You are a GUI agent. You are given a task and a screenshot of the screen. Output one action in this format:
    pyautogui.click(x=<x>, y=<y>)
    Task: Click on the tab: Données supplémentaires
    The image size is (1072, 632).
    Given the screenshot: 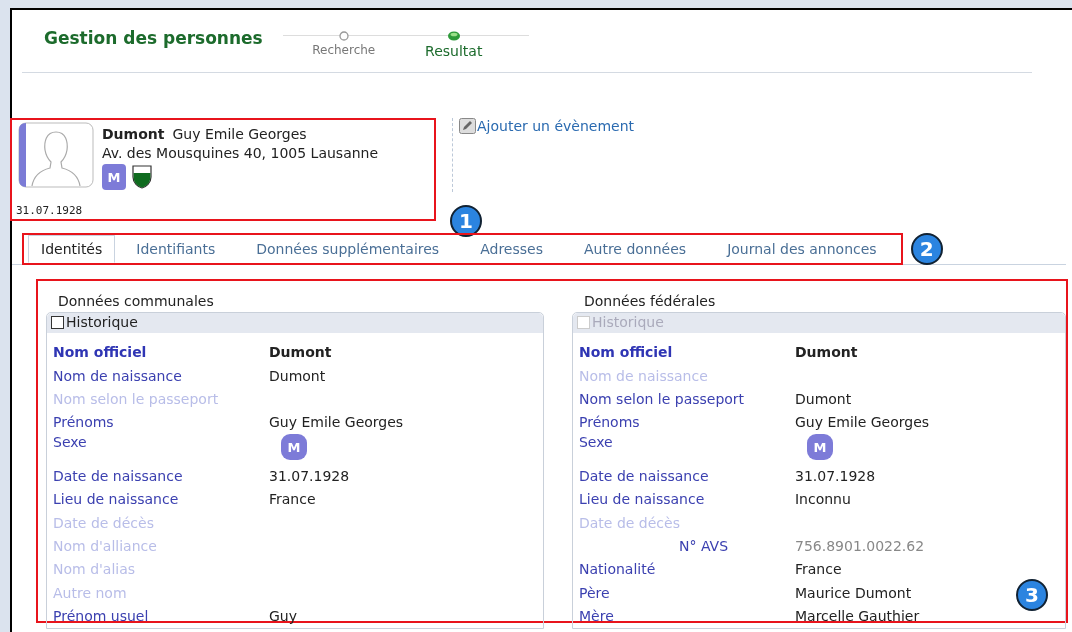 What is the action you would take?
    pyautogui.click(x=347, y=249)
    